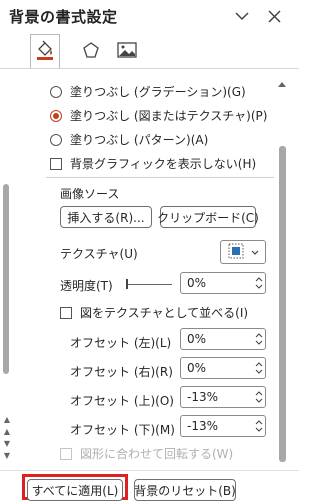 This screenshot has height=503, width=320. Describe the element at coordinates (139, 140) in the screenshot. I see `fill-pattern-label: 塗りつぶし (パターン)(A)` at that location.